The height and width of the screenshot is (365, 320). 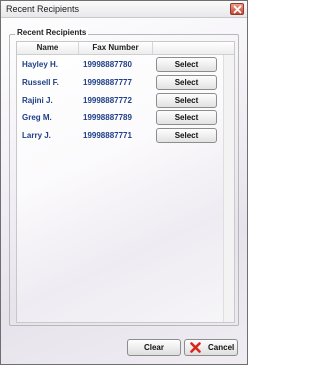 What do you see at coordinates (188, 48) in the screenshot?
I see `column-header-action` at bounding box center [188, 48].